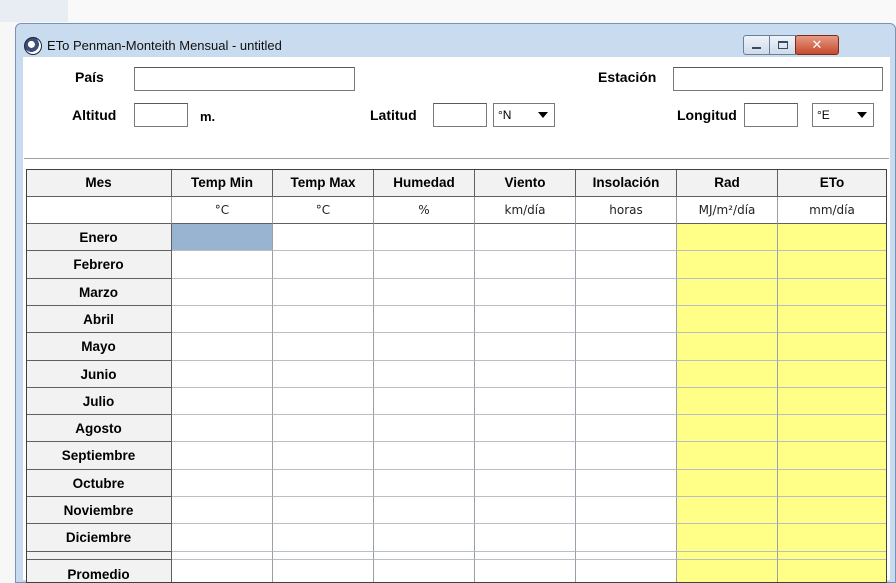 The height and width of the screenshot is (583, 896). I want to click on column-header-eto: ETo, so click(832, 183).